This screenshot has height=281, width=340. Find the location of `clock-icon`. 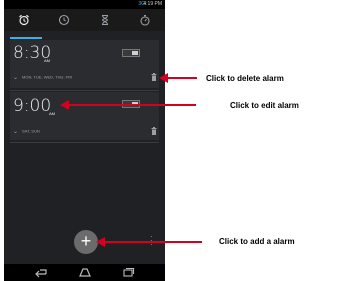

clock-icon is located at coordinates (64, 20).